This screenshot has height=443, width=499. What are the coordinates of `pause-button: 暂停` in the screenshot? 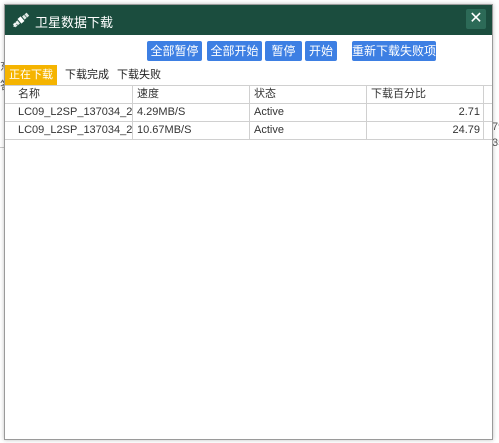 It's located at (283, 51).